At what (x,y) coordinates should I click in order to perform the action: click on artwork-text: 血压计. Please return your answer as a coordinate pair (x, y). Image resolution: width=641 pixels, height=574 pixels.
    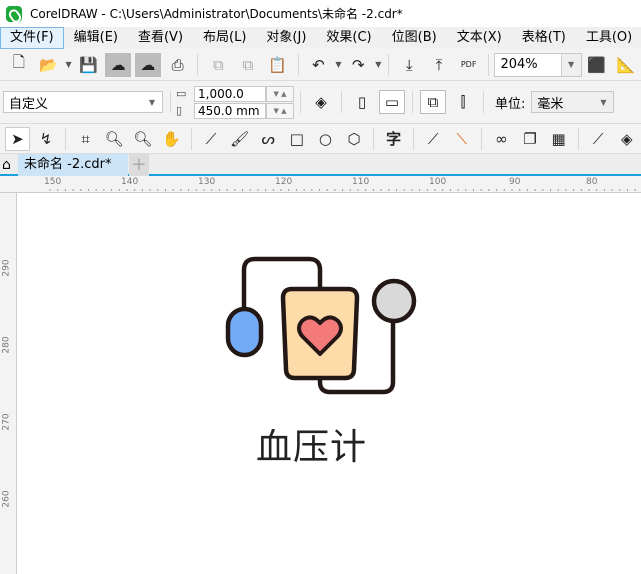
    Looking at the image, I should click on (311, 444).